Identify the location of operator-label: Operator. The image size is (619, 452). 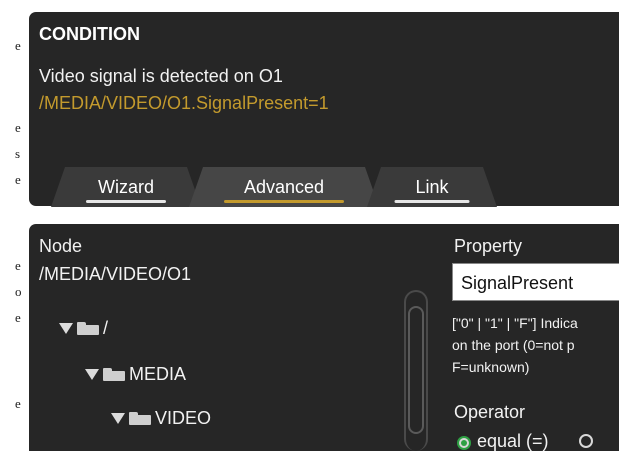
(490, 412).